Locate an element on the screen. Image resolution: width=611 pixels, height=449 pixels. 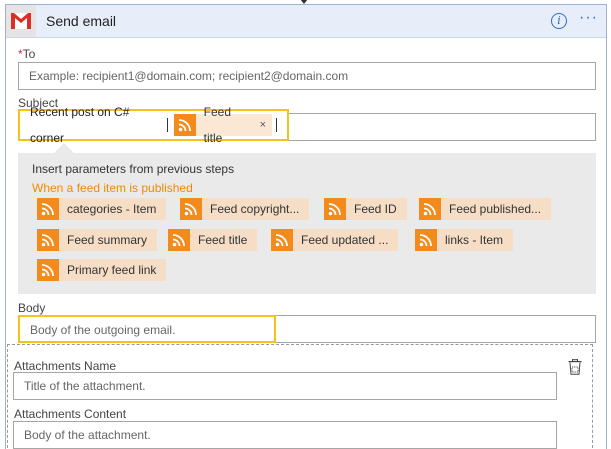
to-label: *To is located at coordinates (26, 54).